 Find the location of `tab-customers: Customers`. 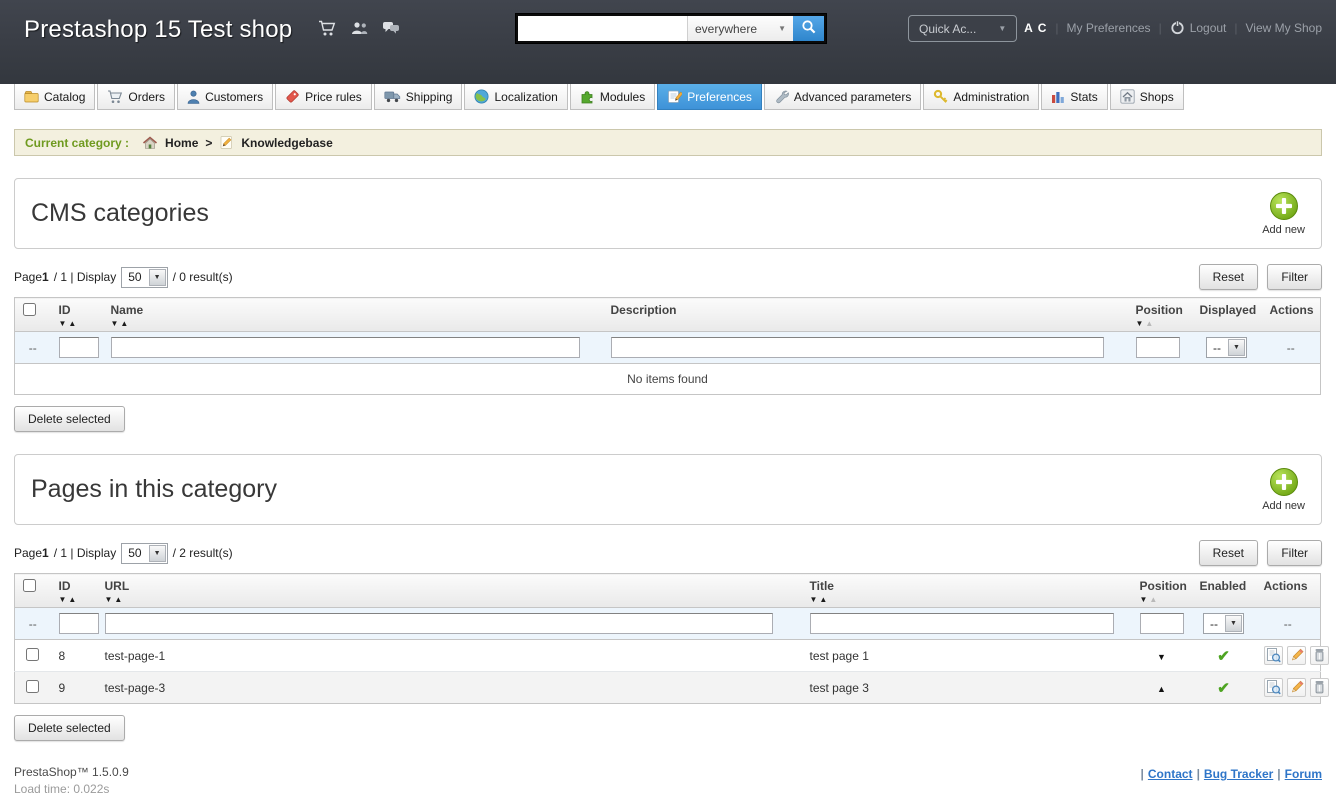

tab-customers: Customers is located at coordinates (225, 97).